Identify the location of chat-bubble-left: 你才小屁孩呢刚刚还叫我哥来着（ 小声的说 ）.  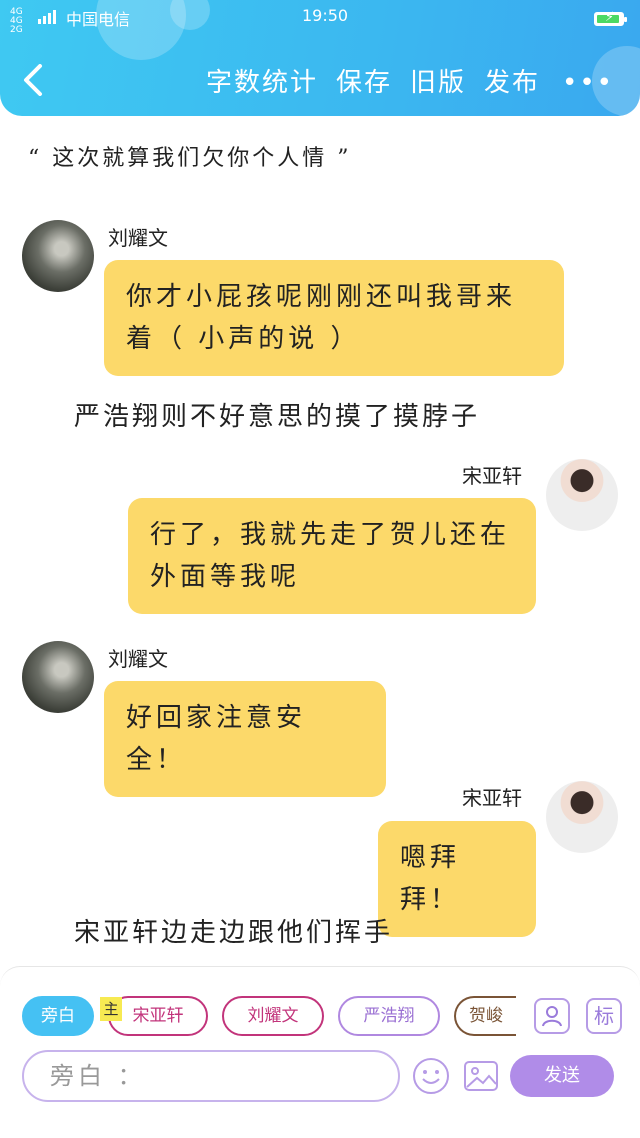
(334, 318).